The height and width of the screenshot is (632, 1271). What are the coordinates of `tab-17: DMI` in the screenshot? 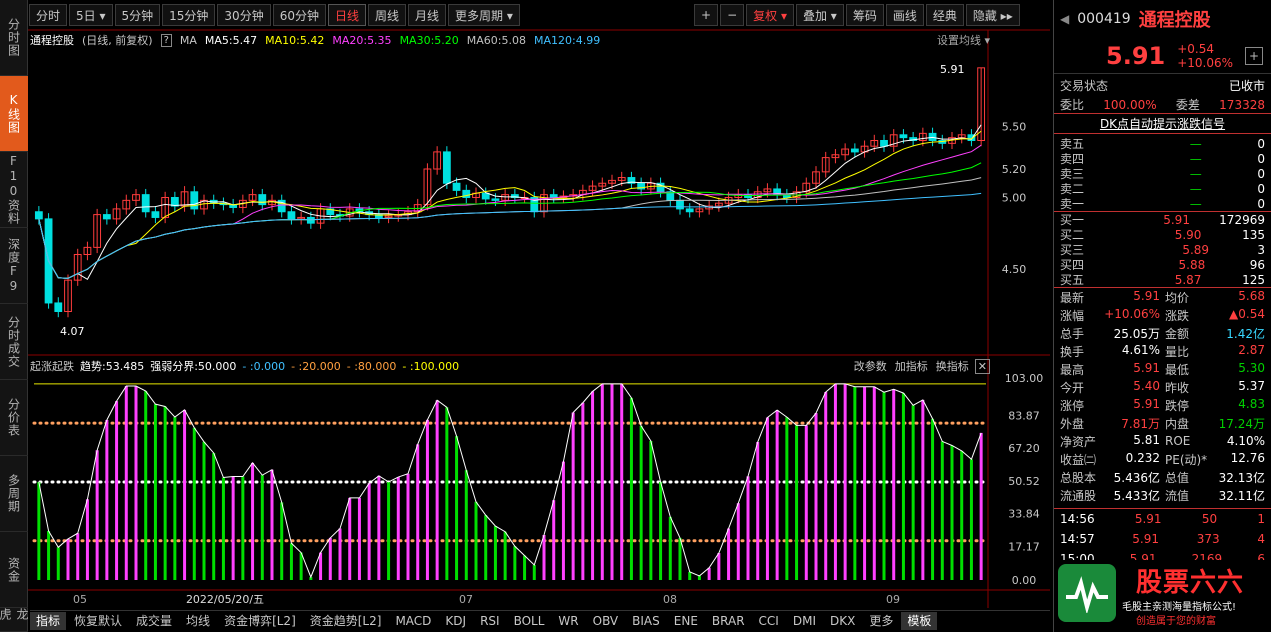 It's located at (804, 621).